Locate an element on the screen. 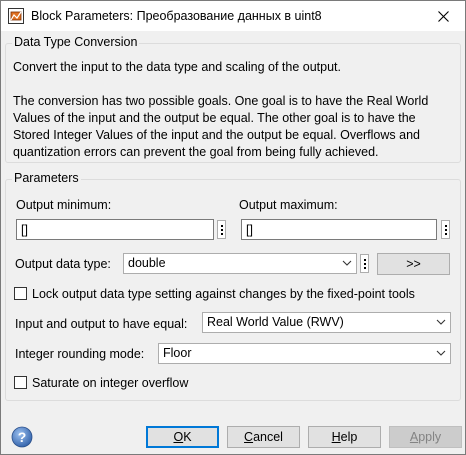 The image size is (466, 455). ok-mnemonic: O is located at coordinates (178, 437).